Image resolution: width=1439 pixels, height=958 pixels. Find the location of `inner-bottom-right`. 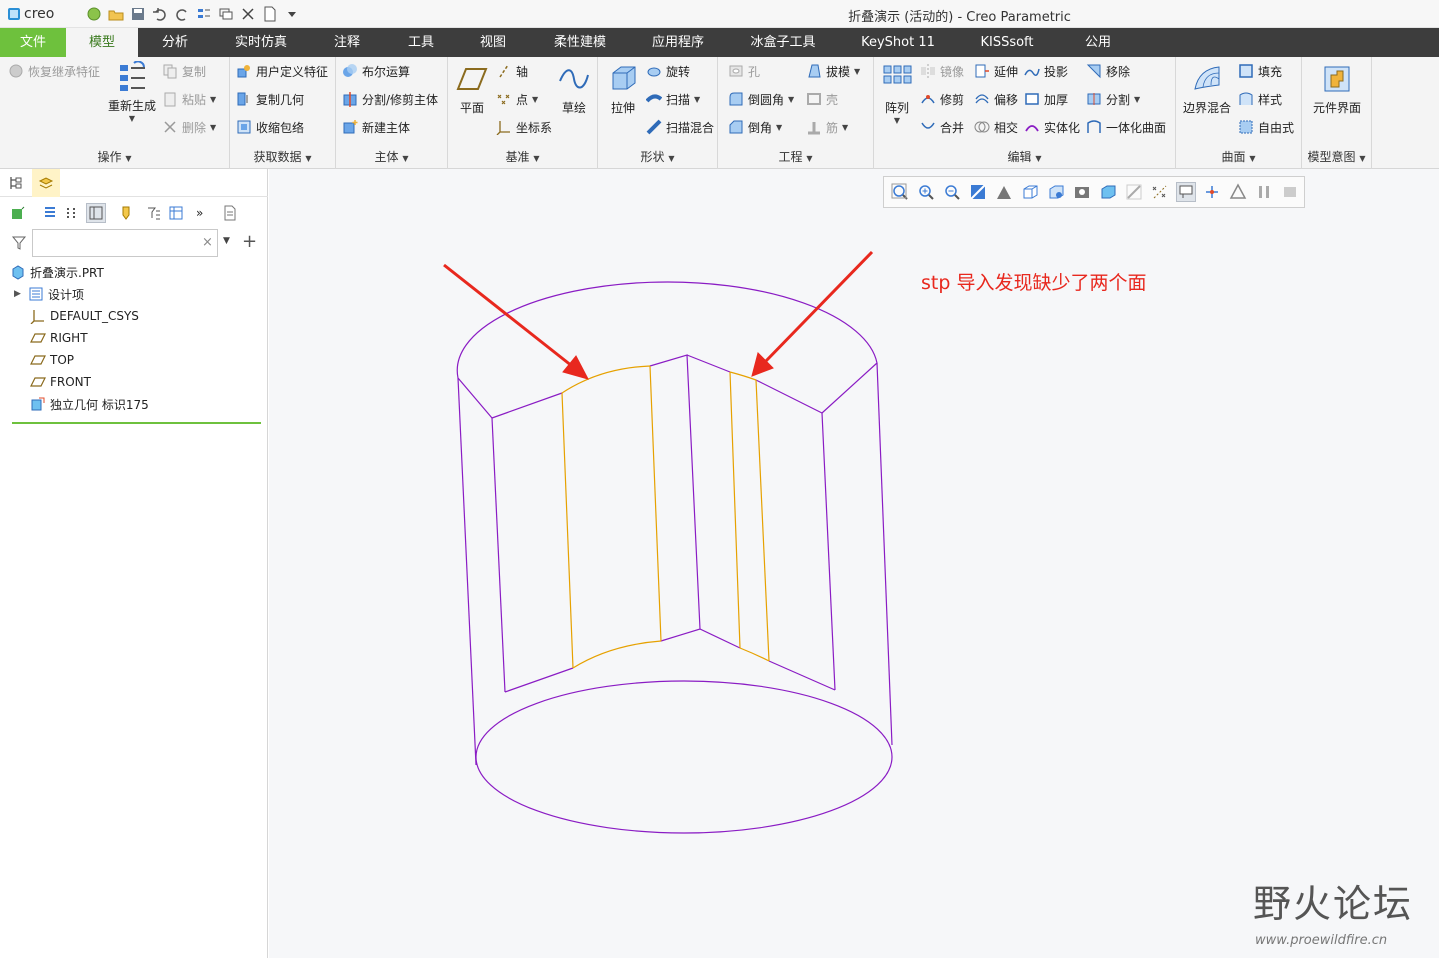

inner-bottom-right is located at coordinates (802, 675).